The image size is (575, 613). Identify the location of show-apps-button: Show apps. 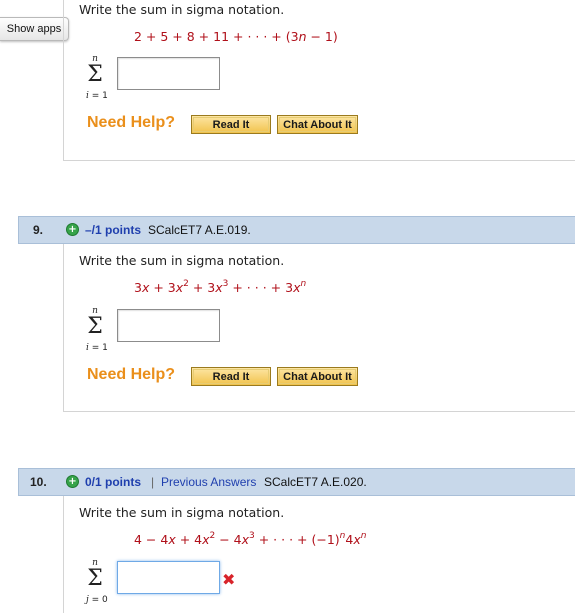
(34, 29).